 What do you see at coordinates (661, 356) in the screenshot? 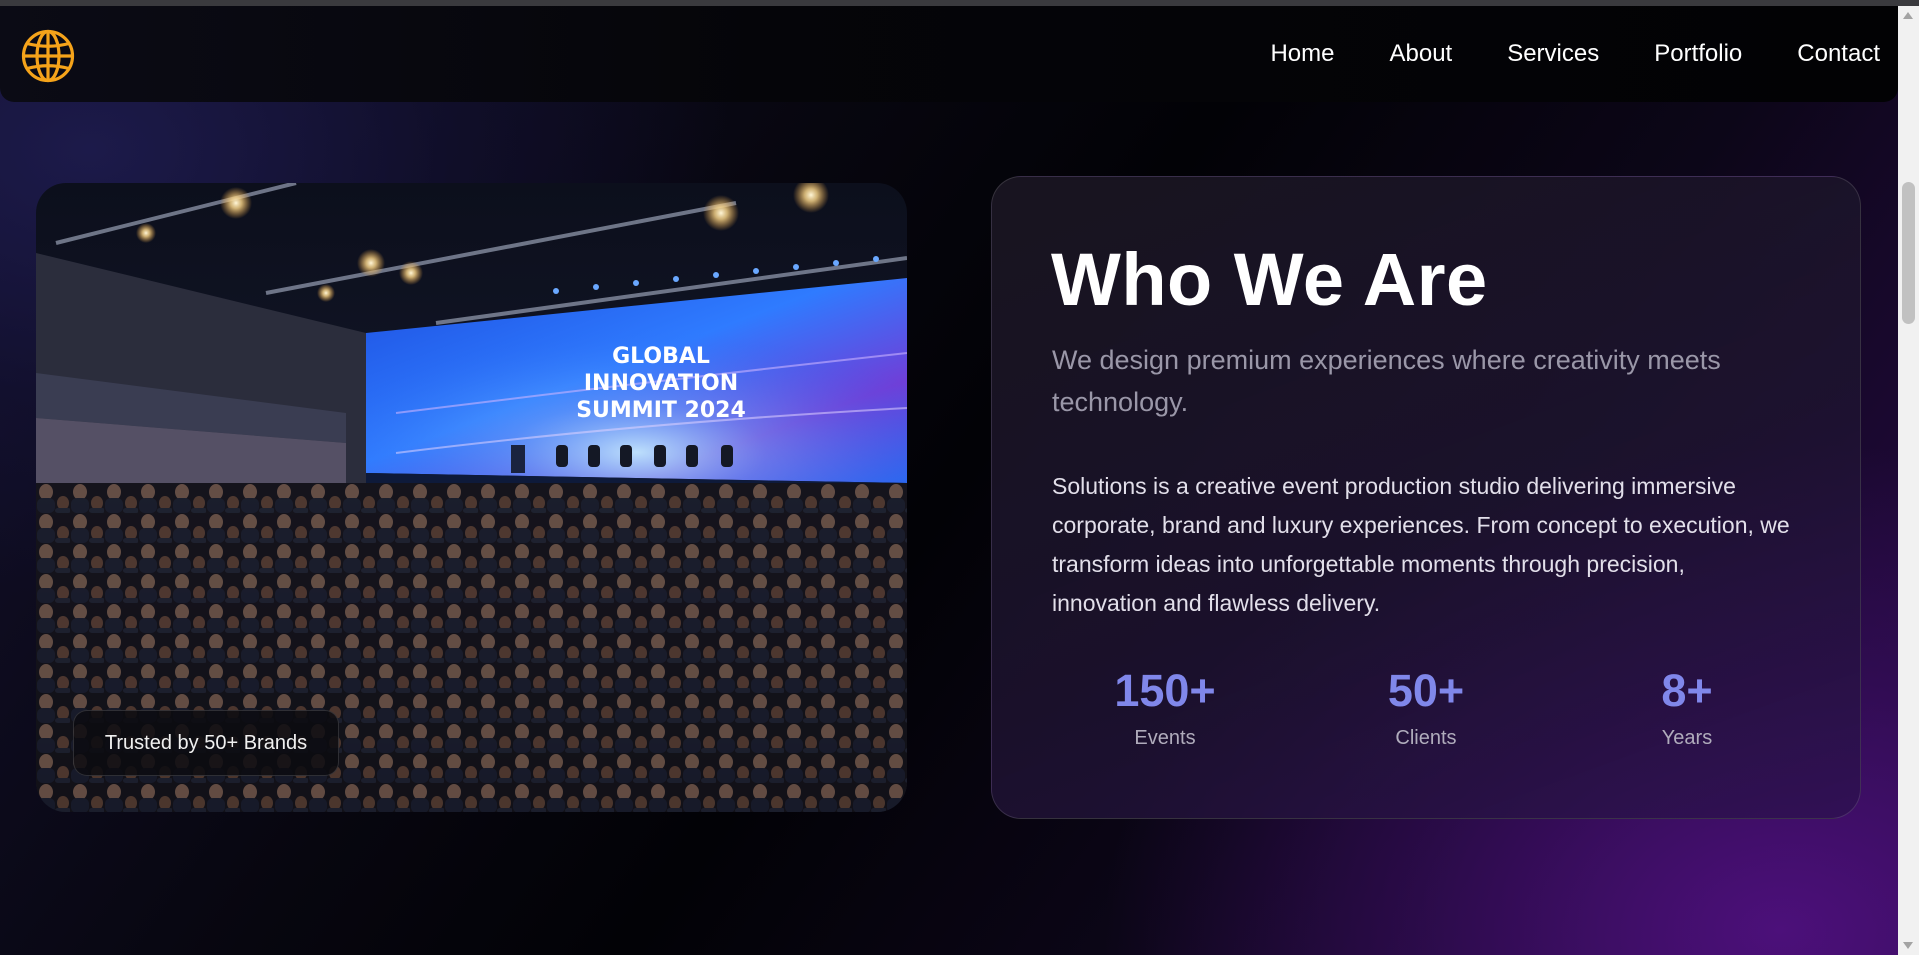
I see `screen-text-line-1: GLOBAL` at bounding box center [661, 356].